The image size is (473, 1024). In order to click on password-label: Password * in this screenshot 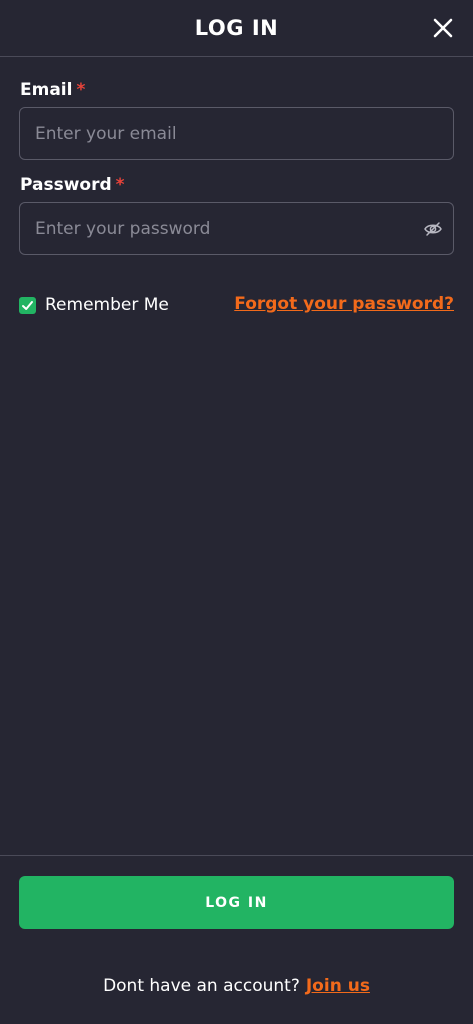, I will do `click(72, 185)`.